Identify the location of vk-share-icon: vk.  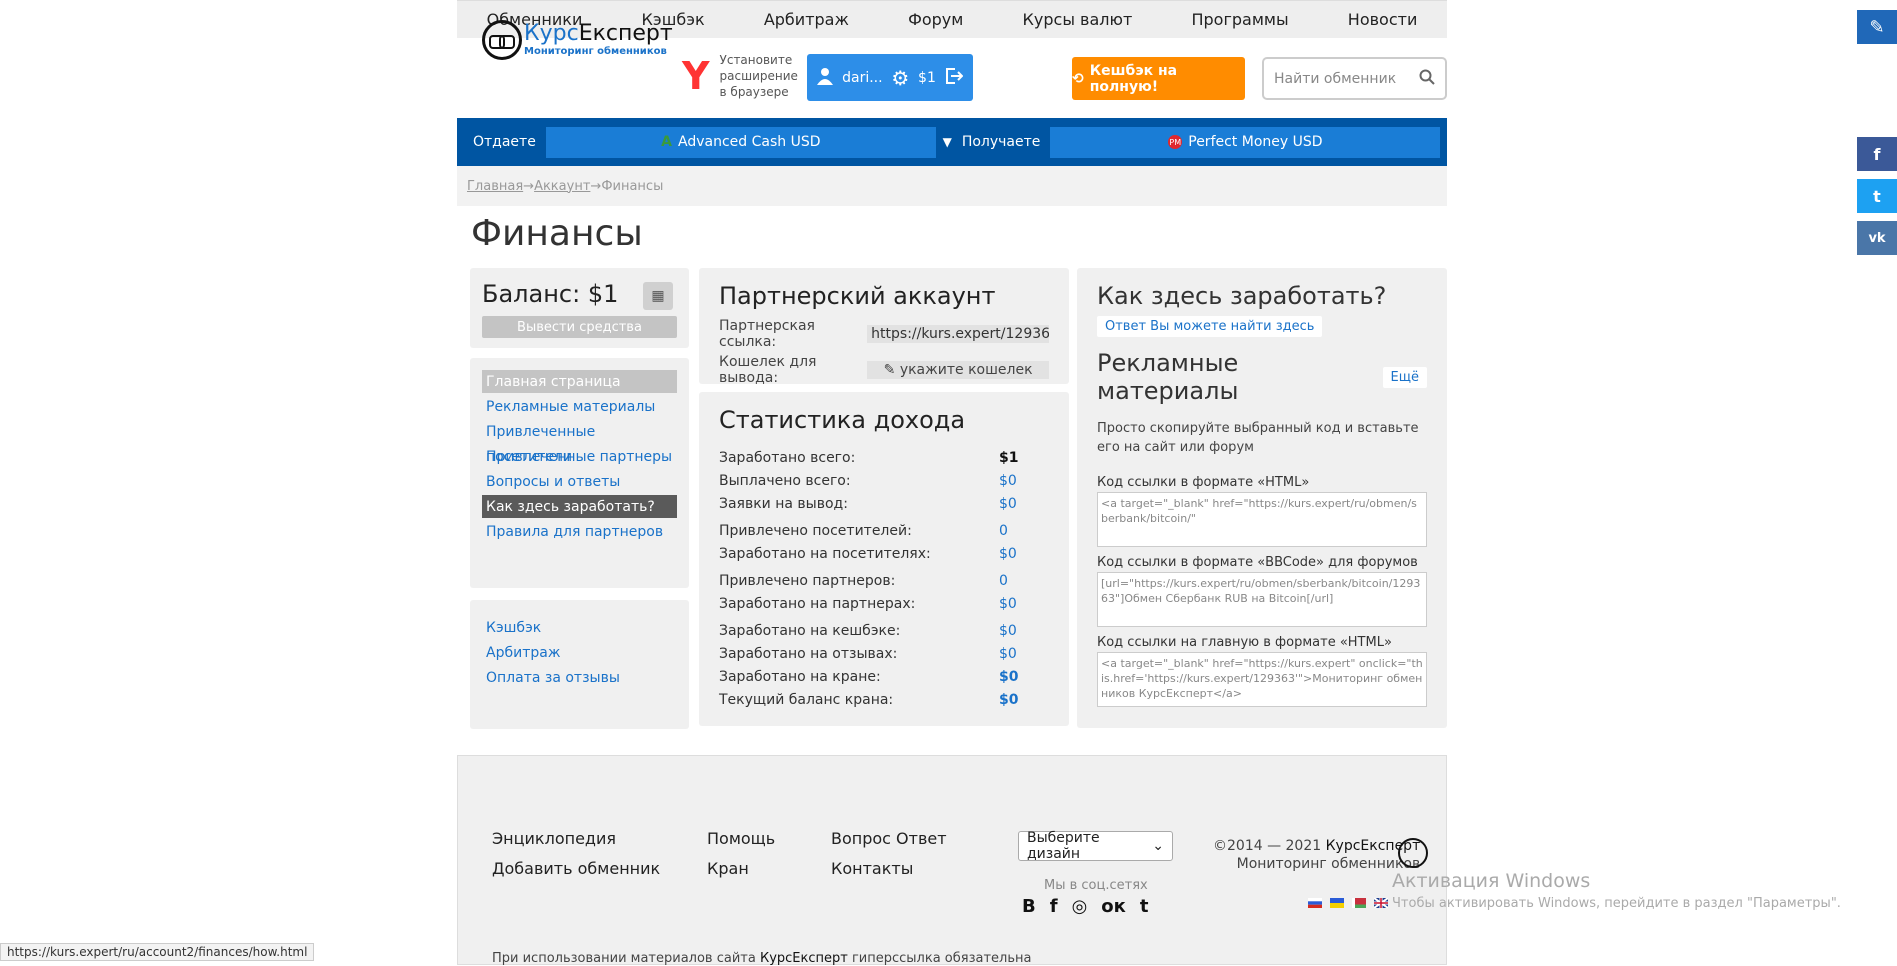
(1877, 238).